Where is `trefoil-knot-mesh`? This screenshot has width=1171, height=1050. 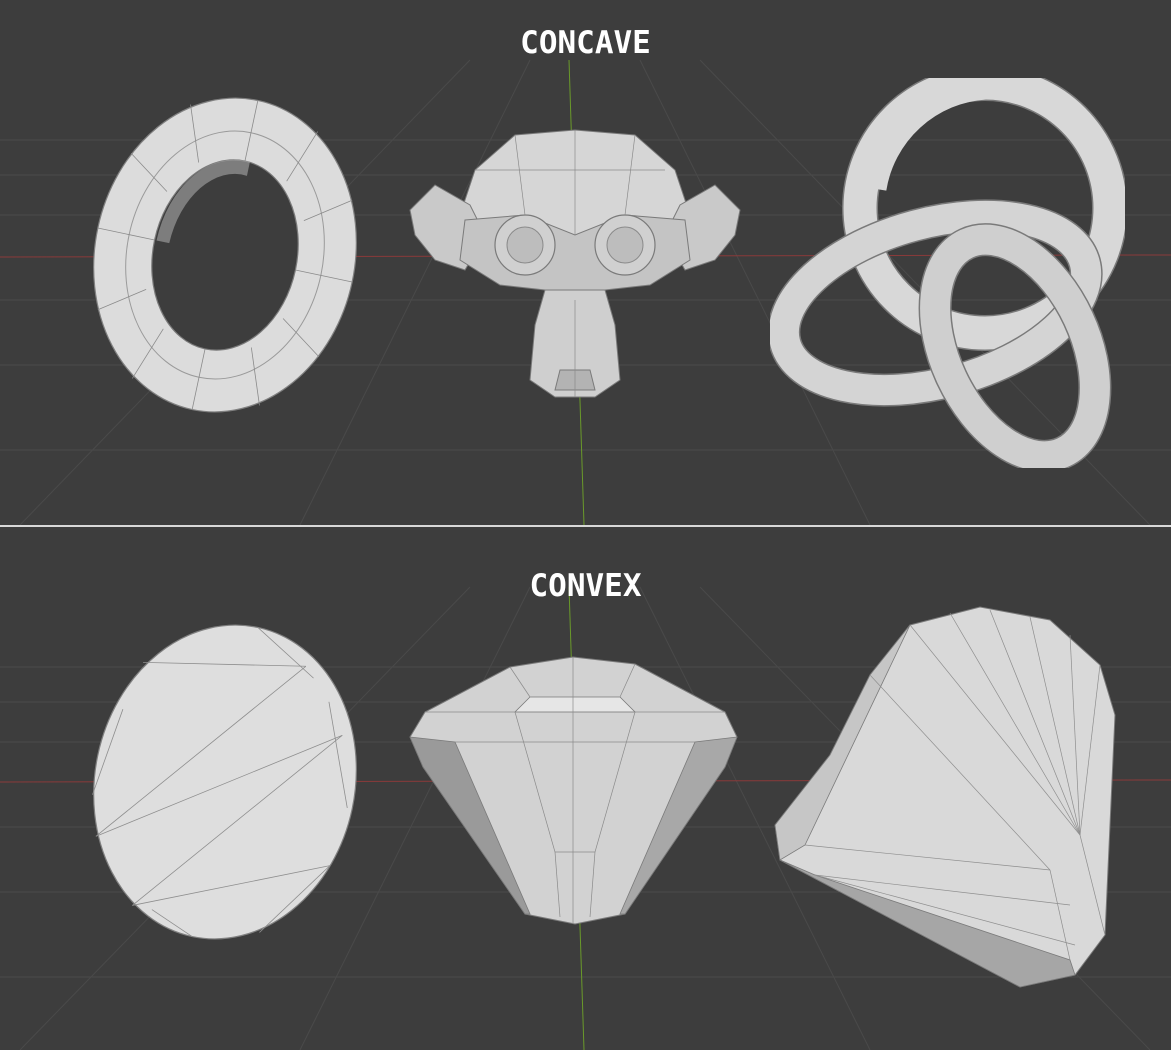 trefoil-knot-mesh is located at coordinates (947, 273).